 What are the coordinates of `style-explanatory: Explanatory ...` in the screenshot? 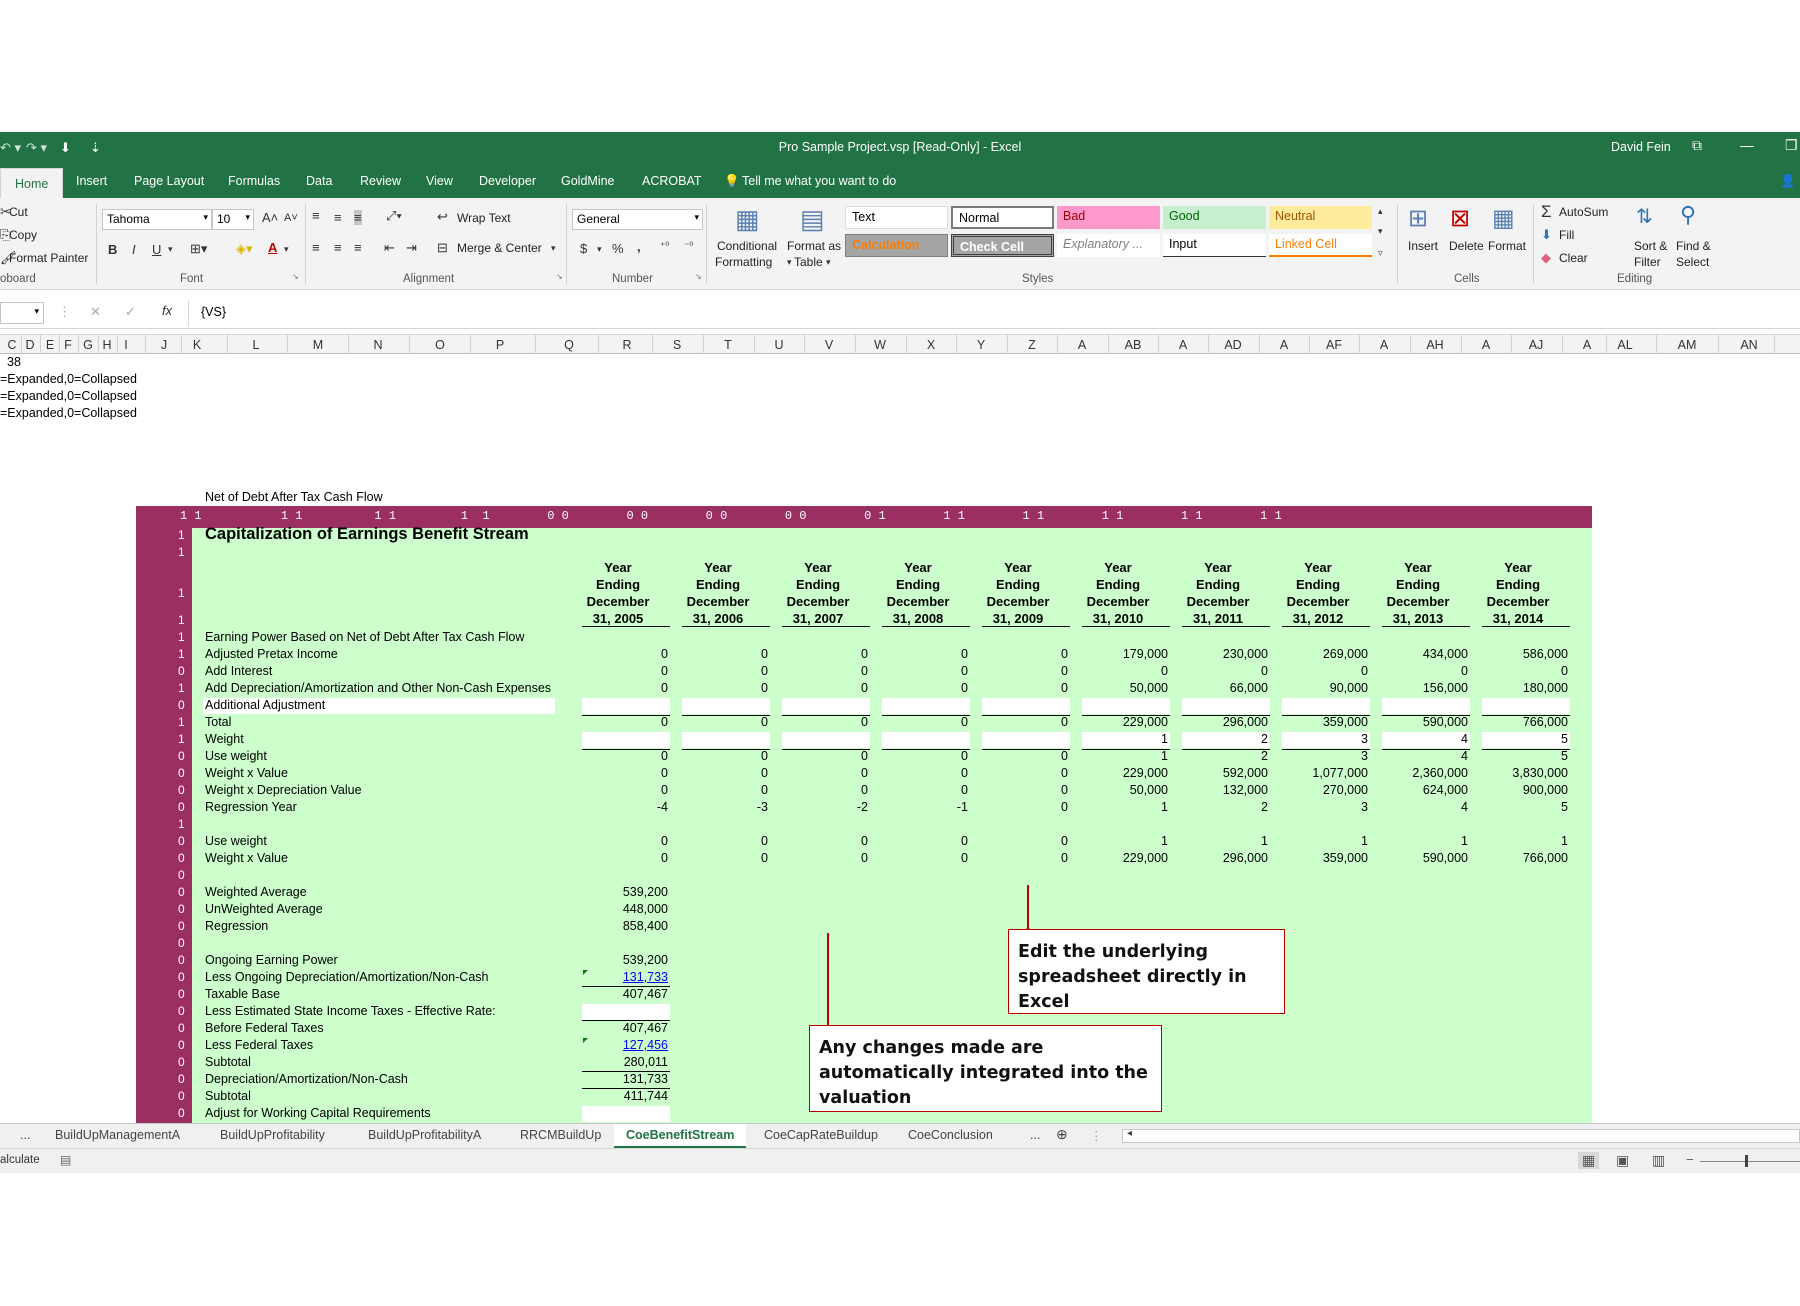 It's located at (1108, 245).